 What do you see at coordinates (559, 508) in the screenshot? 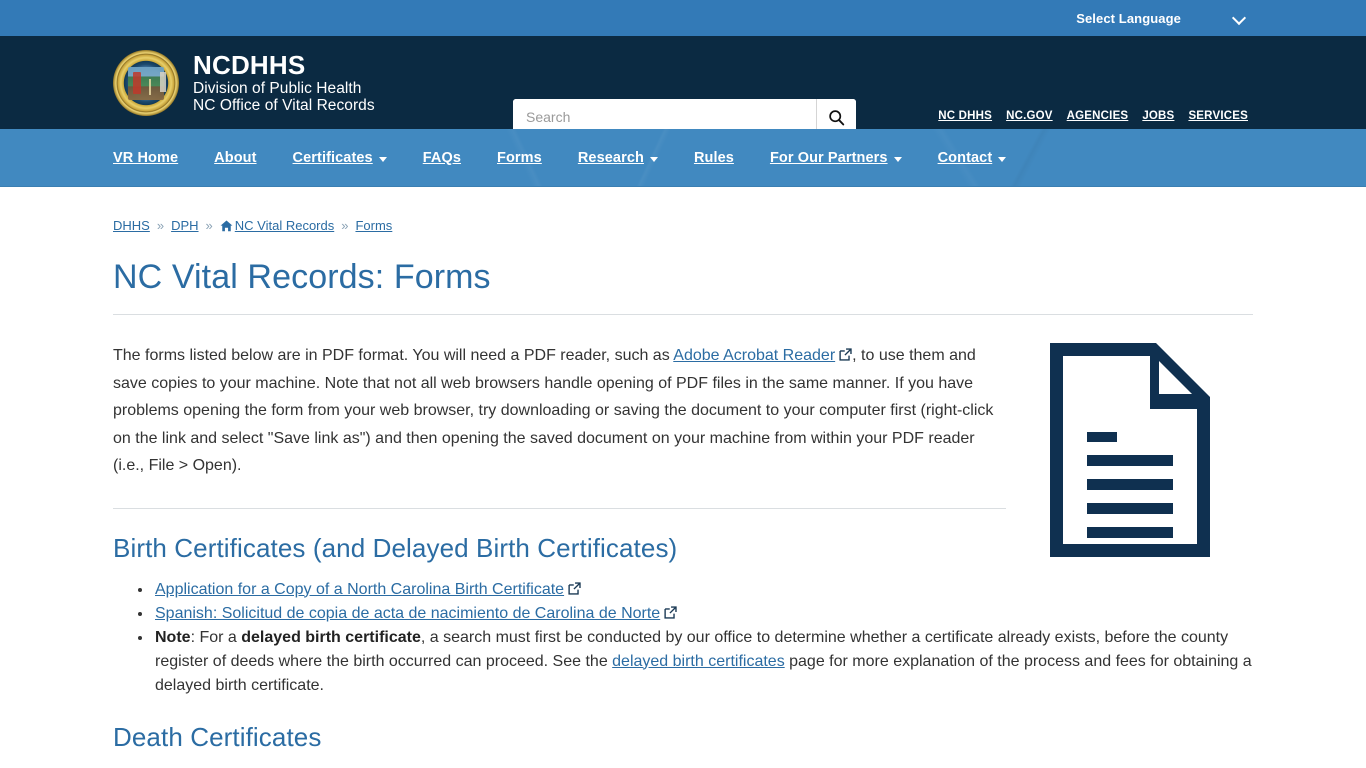
I see `intro-divider` at bounding box center [559, 508].